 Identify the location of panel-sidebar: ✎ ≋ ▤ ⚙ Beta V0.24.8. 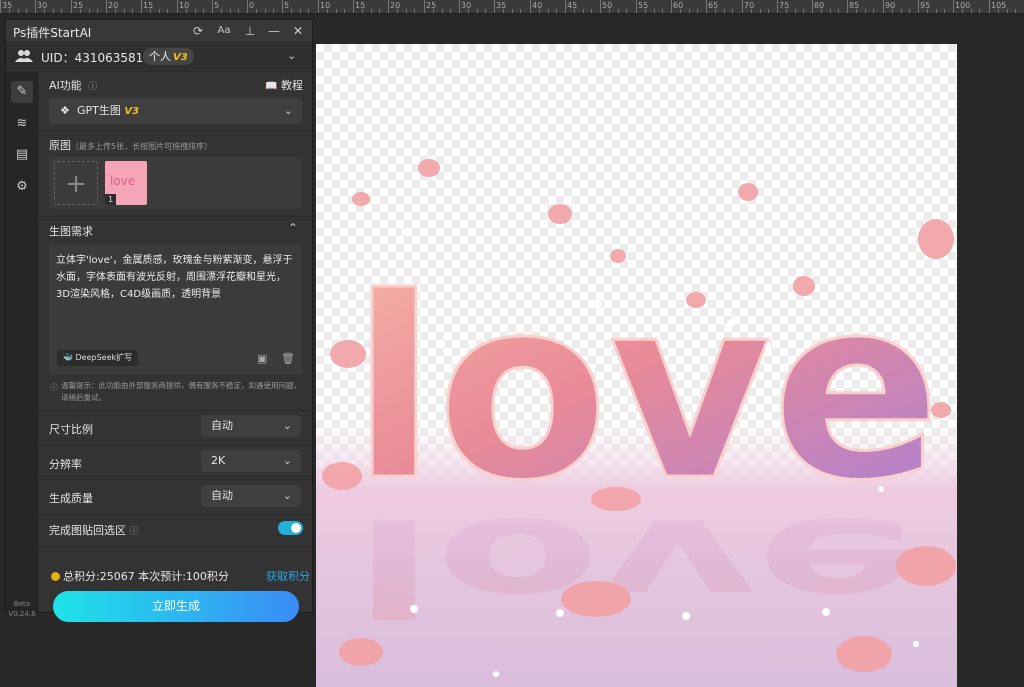
(22, 345).